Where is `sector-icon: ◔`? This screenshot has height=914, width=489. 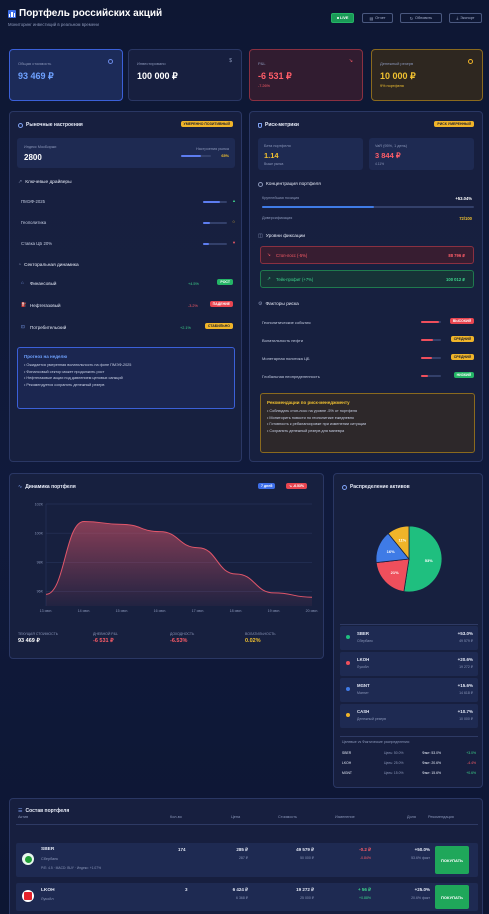
sector-icon: ◔ is located at coordinates (20, 265).